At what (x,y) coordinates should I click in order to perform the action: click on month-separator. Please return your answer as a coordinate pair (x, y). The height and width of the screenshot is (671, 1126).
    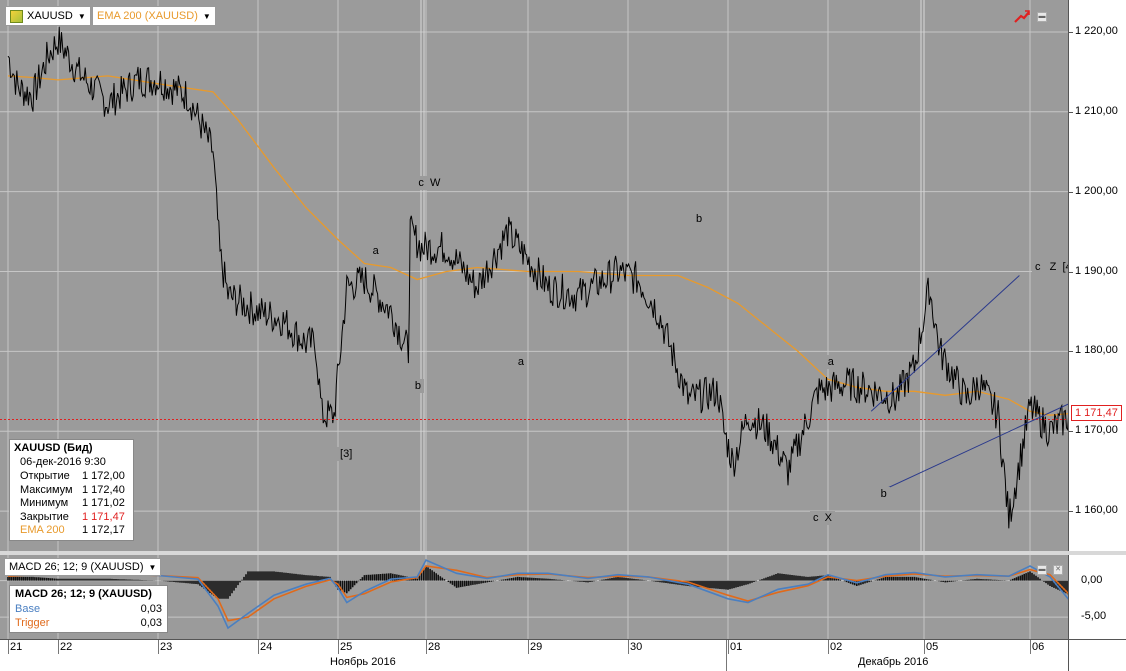
    Looking at the image, I should click on (726, 655).